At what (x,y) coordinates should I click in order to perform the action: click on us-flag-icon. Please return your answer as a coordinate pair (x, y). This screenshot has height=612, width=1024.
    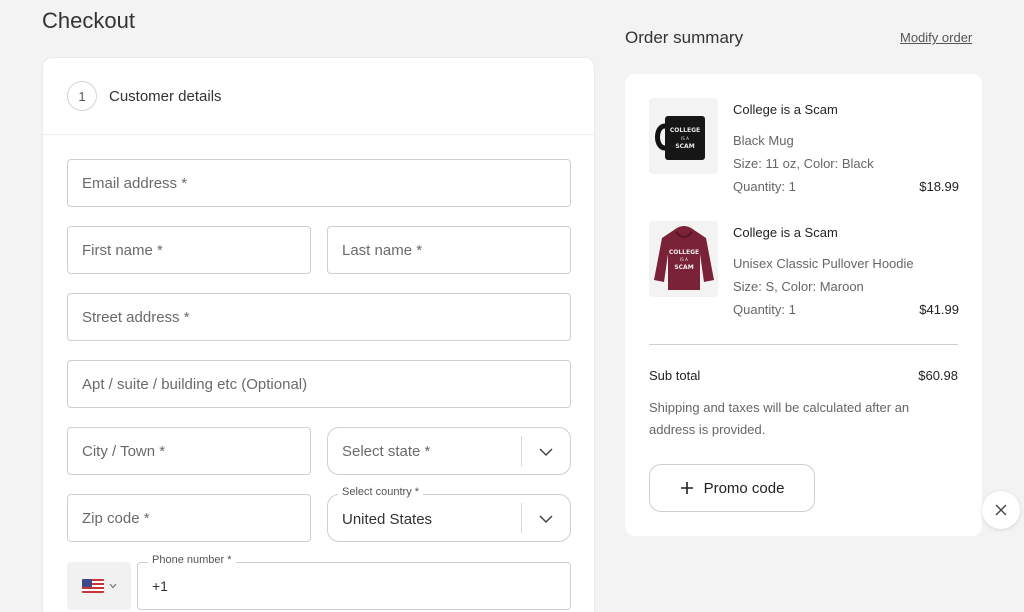
    Looking at the image, I should click on (92, 586).